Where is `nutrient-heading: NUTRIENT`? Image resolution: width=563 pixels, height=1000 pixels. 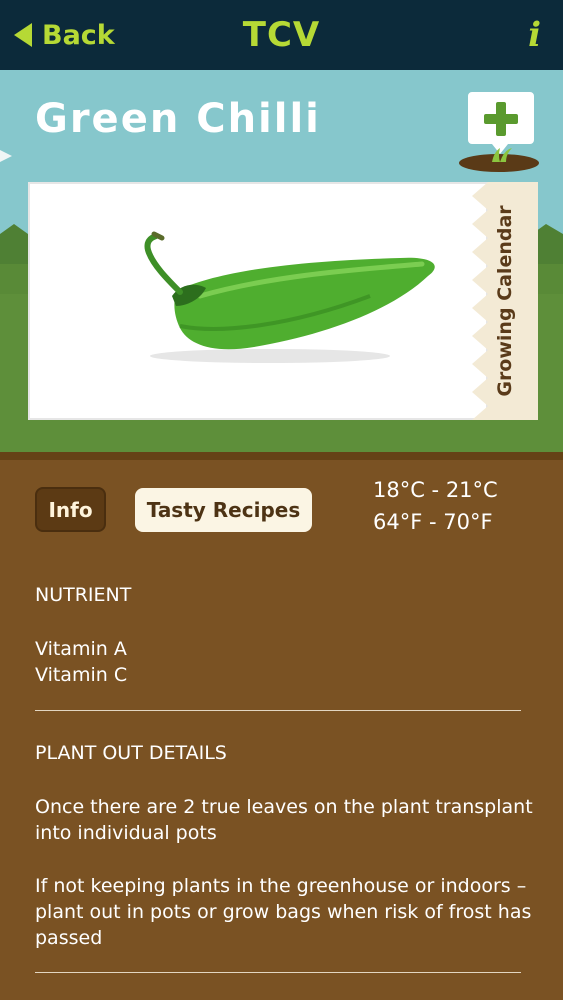
nutrient-heading: NUTRIENT is located at coordinates (83, 595).